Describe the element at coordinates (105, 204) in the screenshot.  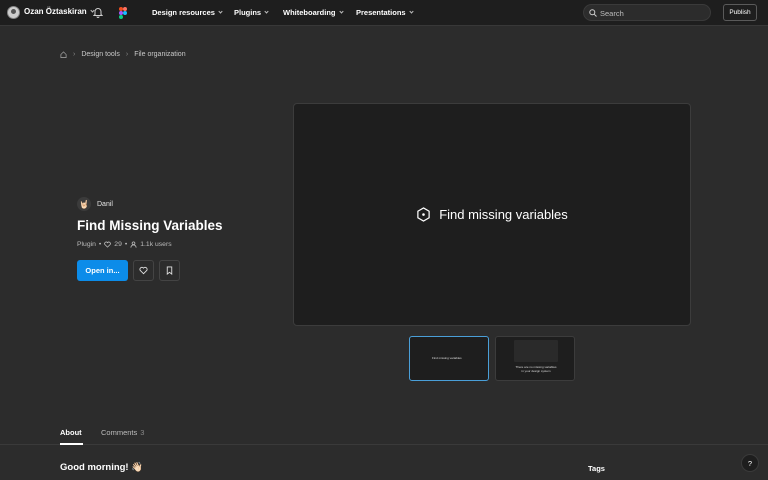
I see `author-name: Danil` at that location.